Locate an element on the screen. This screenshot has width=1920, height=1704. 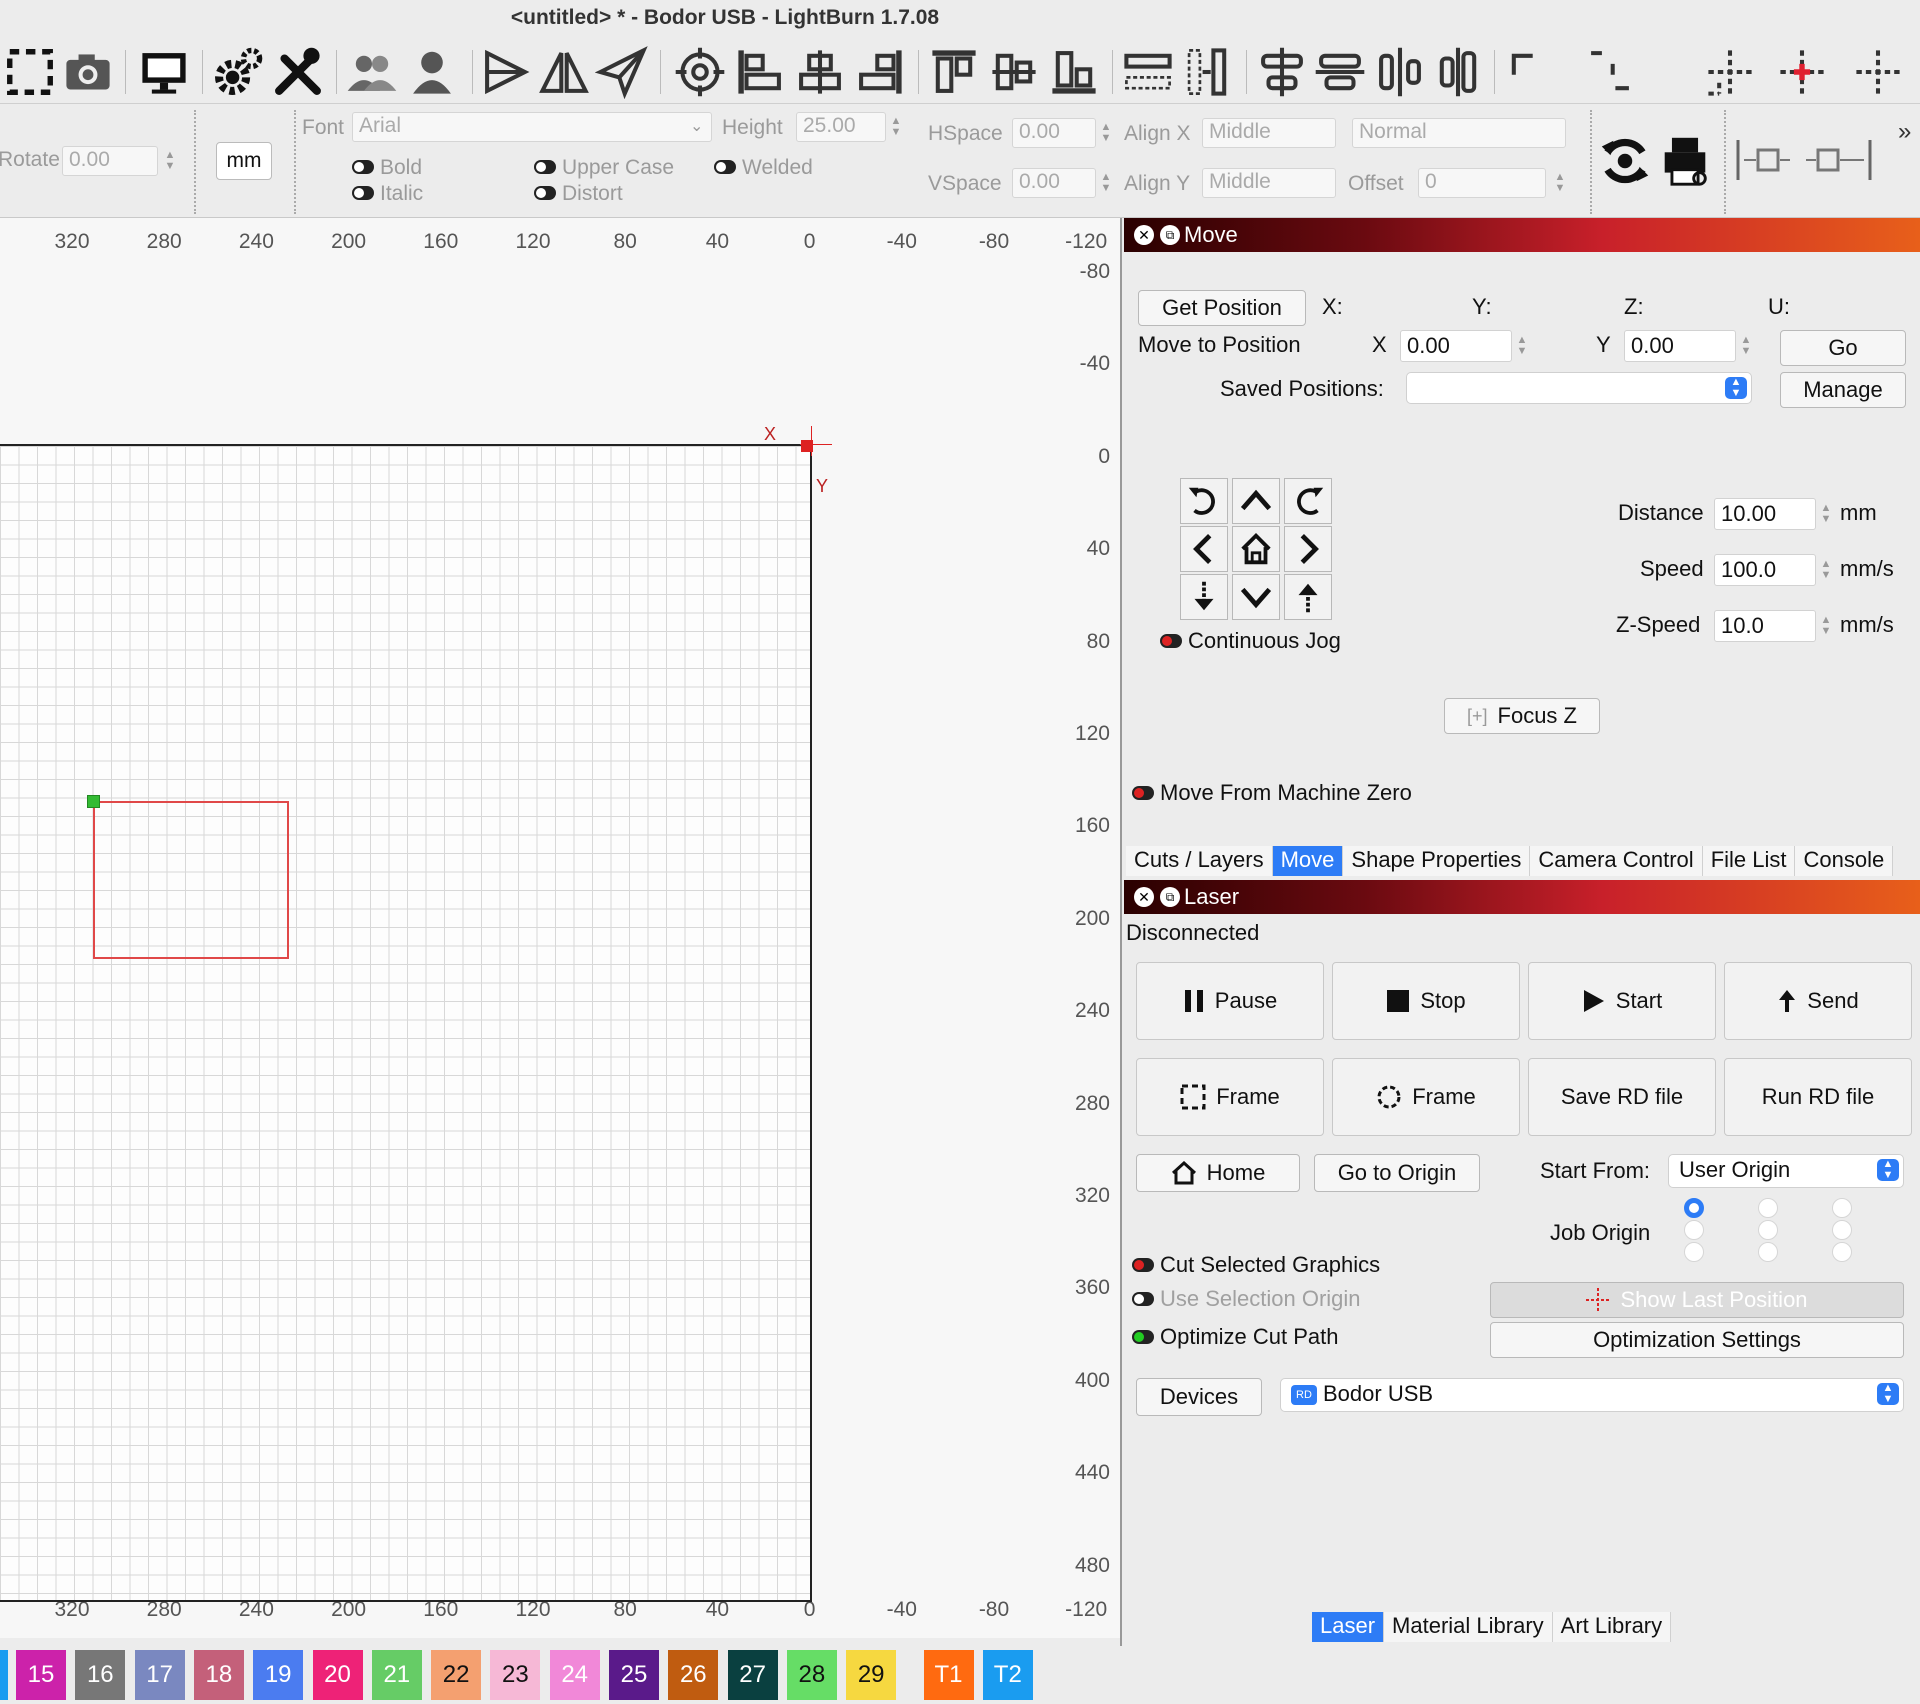
palette-swatch-28: 28 is located at coordinates (811, 1675).